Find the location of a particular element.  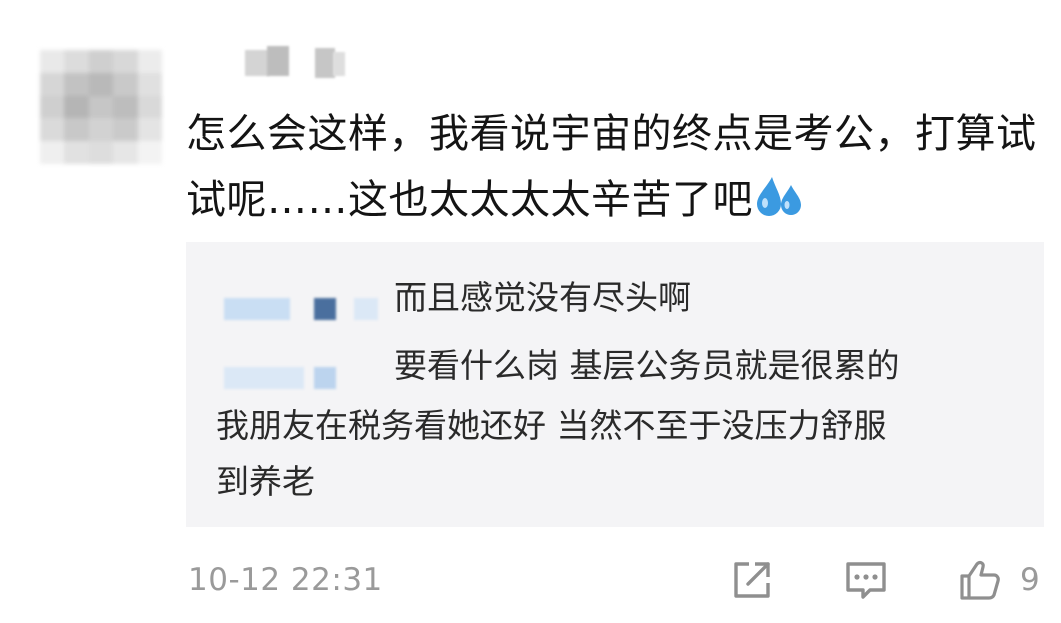

comment-body: 怎么会这样，我看说宇宙的终点是考公，打算试试呢……这也太太太太辛苦了吧 is located at coordinates (611, 167).